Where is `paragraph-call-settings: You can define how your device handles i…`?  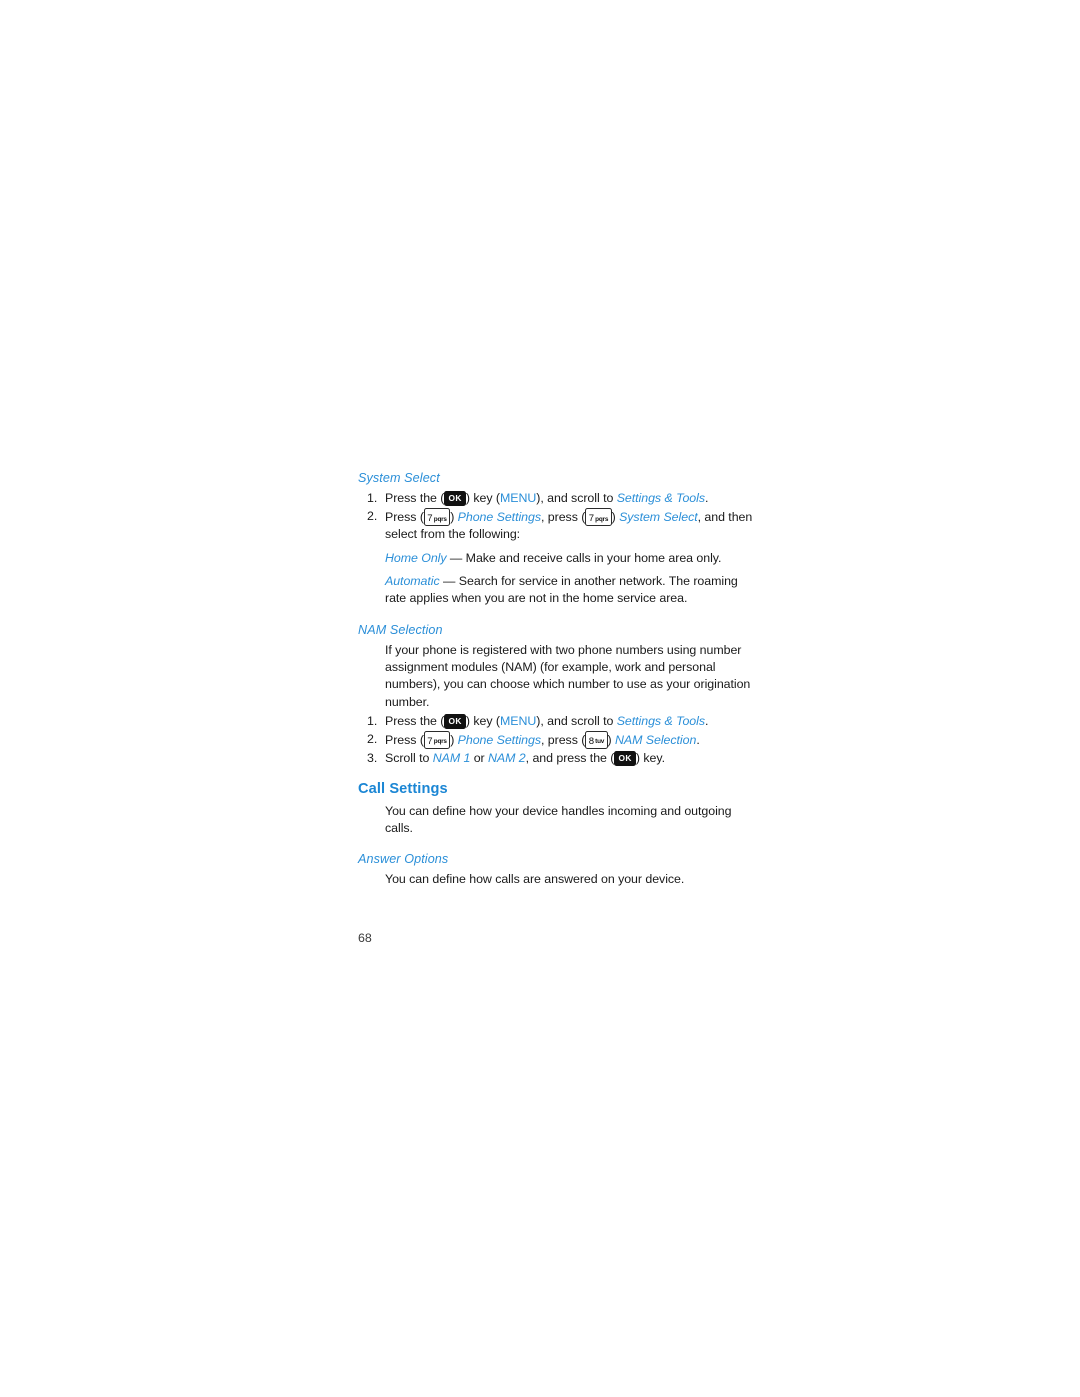
paragraph-call-settings: You can define how your device handles i… is located at coordinates (558, 819).